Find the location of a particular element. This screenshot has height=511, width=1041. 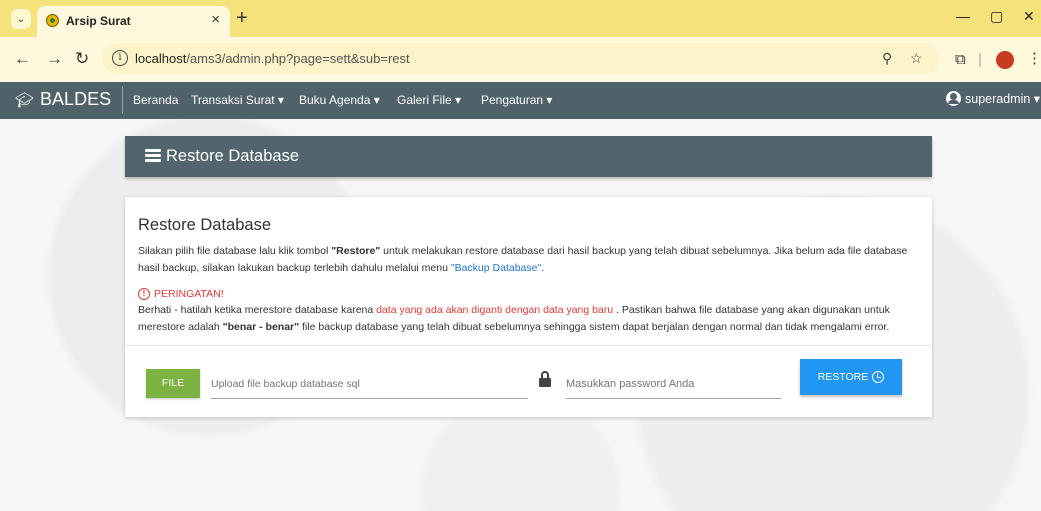

nav-beranda: Beranda is located at coordinates (155, 100).